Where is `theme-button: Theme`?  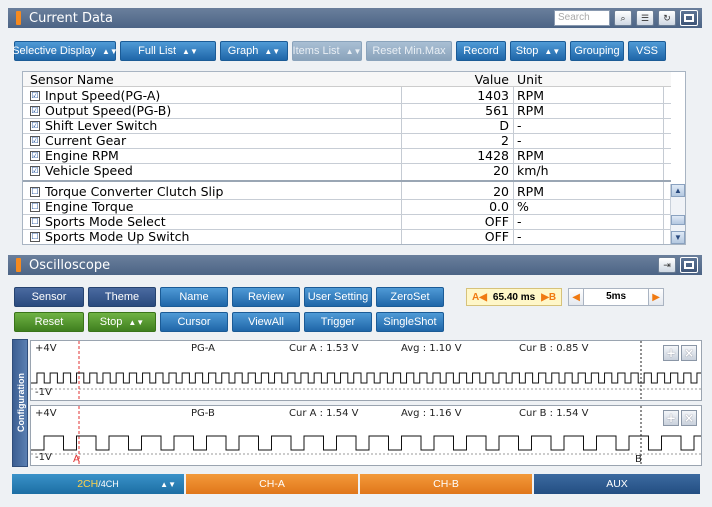 theme-button: Theme is located at coordinates (122, 297).